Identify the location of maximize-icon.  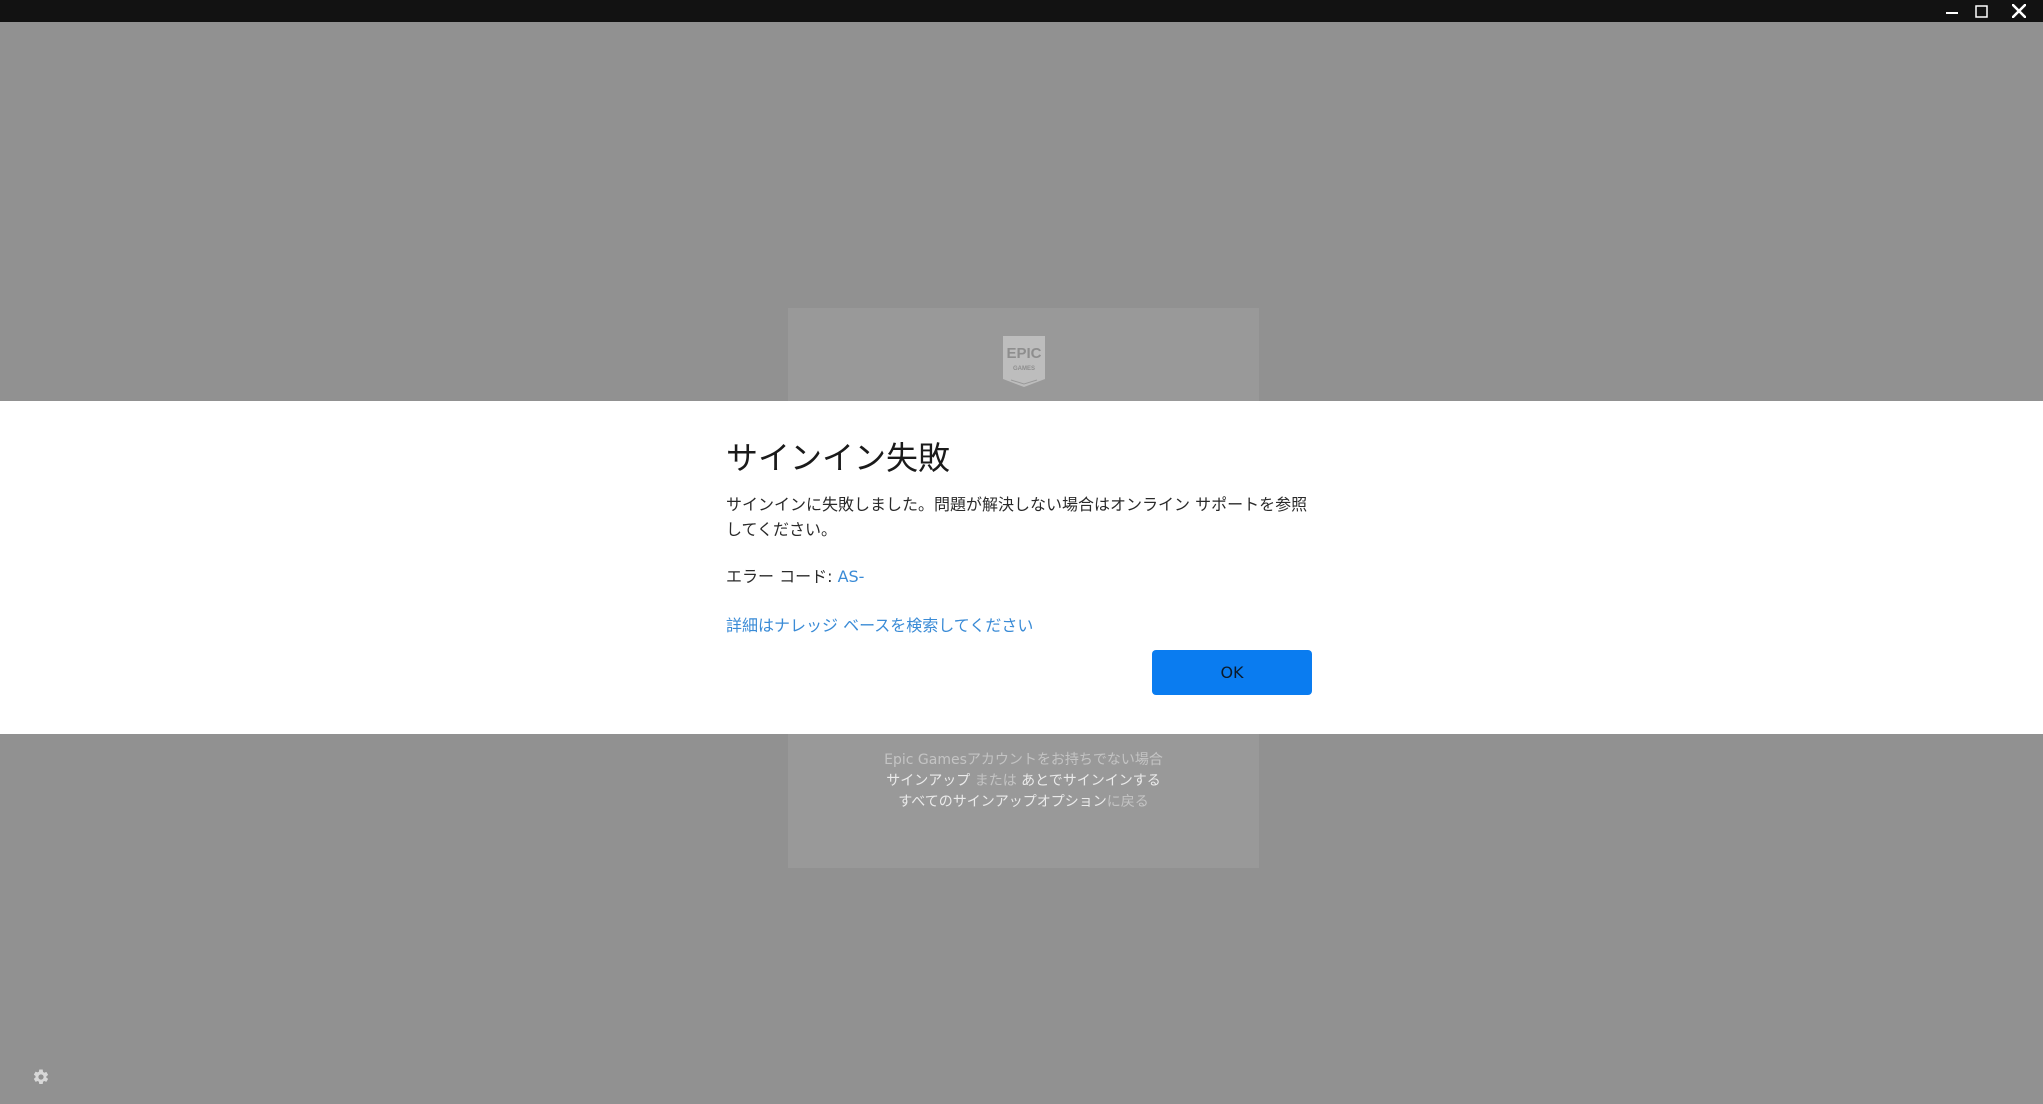
(1981, 11).